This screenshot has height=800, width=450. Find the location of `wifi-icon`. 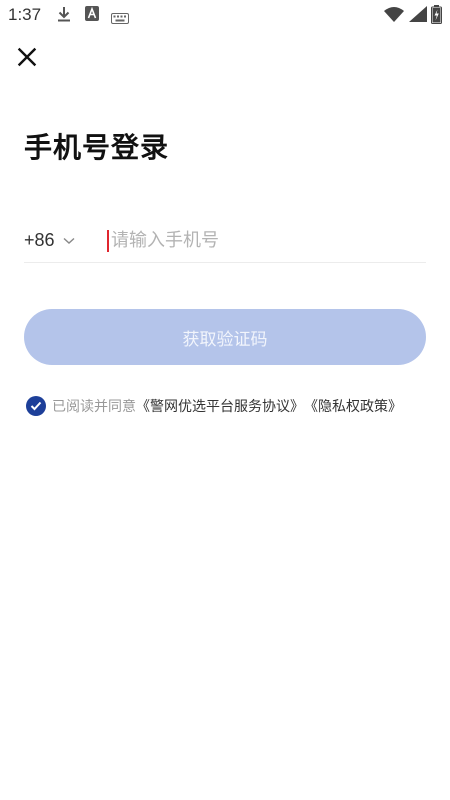

wifi-icon is located at coordinates (394, 16).